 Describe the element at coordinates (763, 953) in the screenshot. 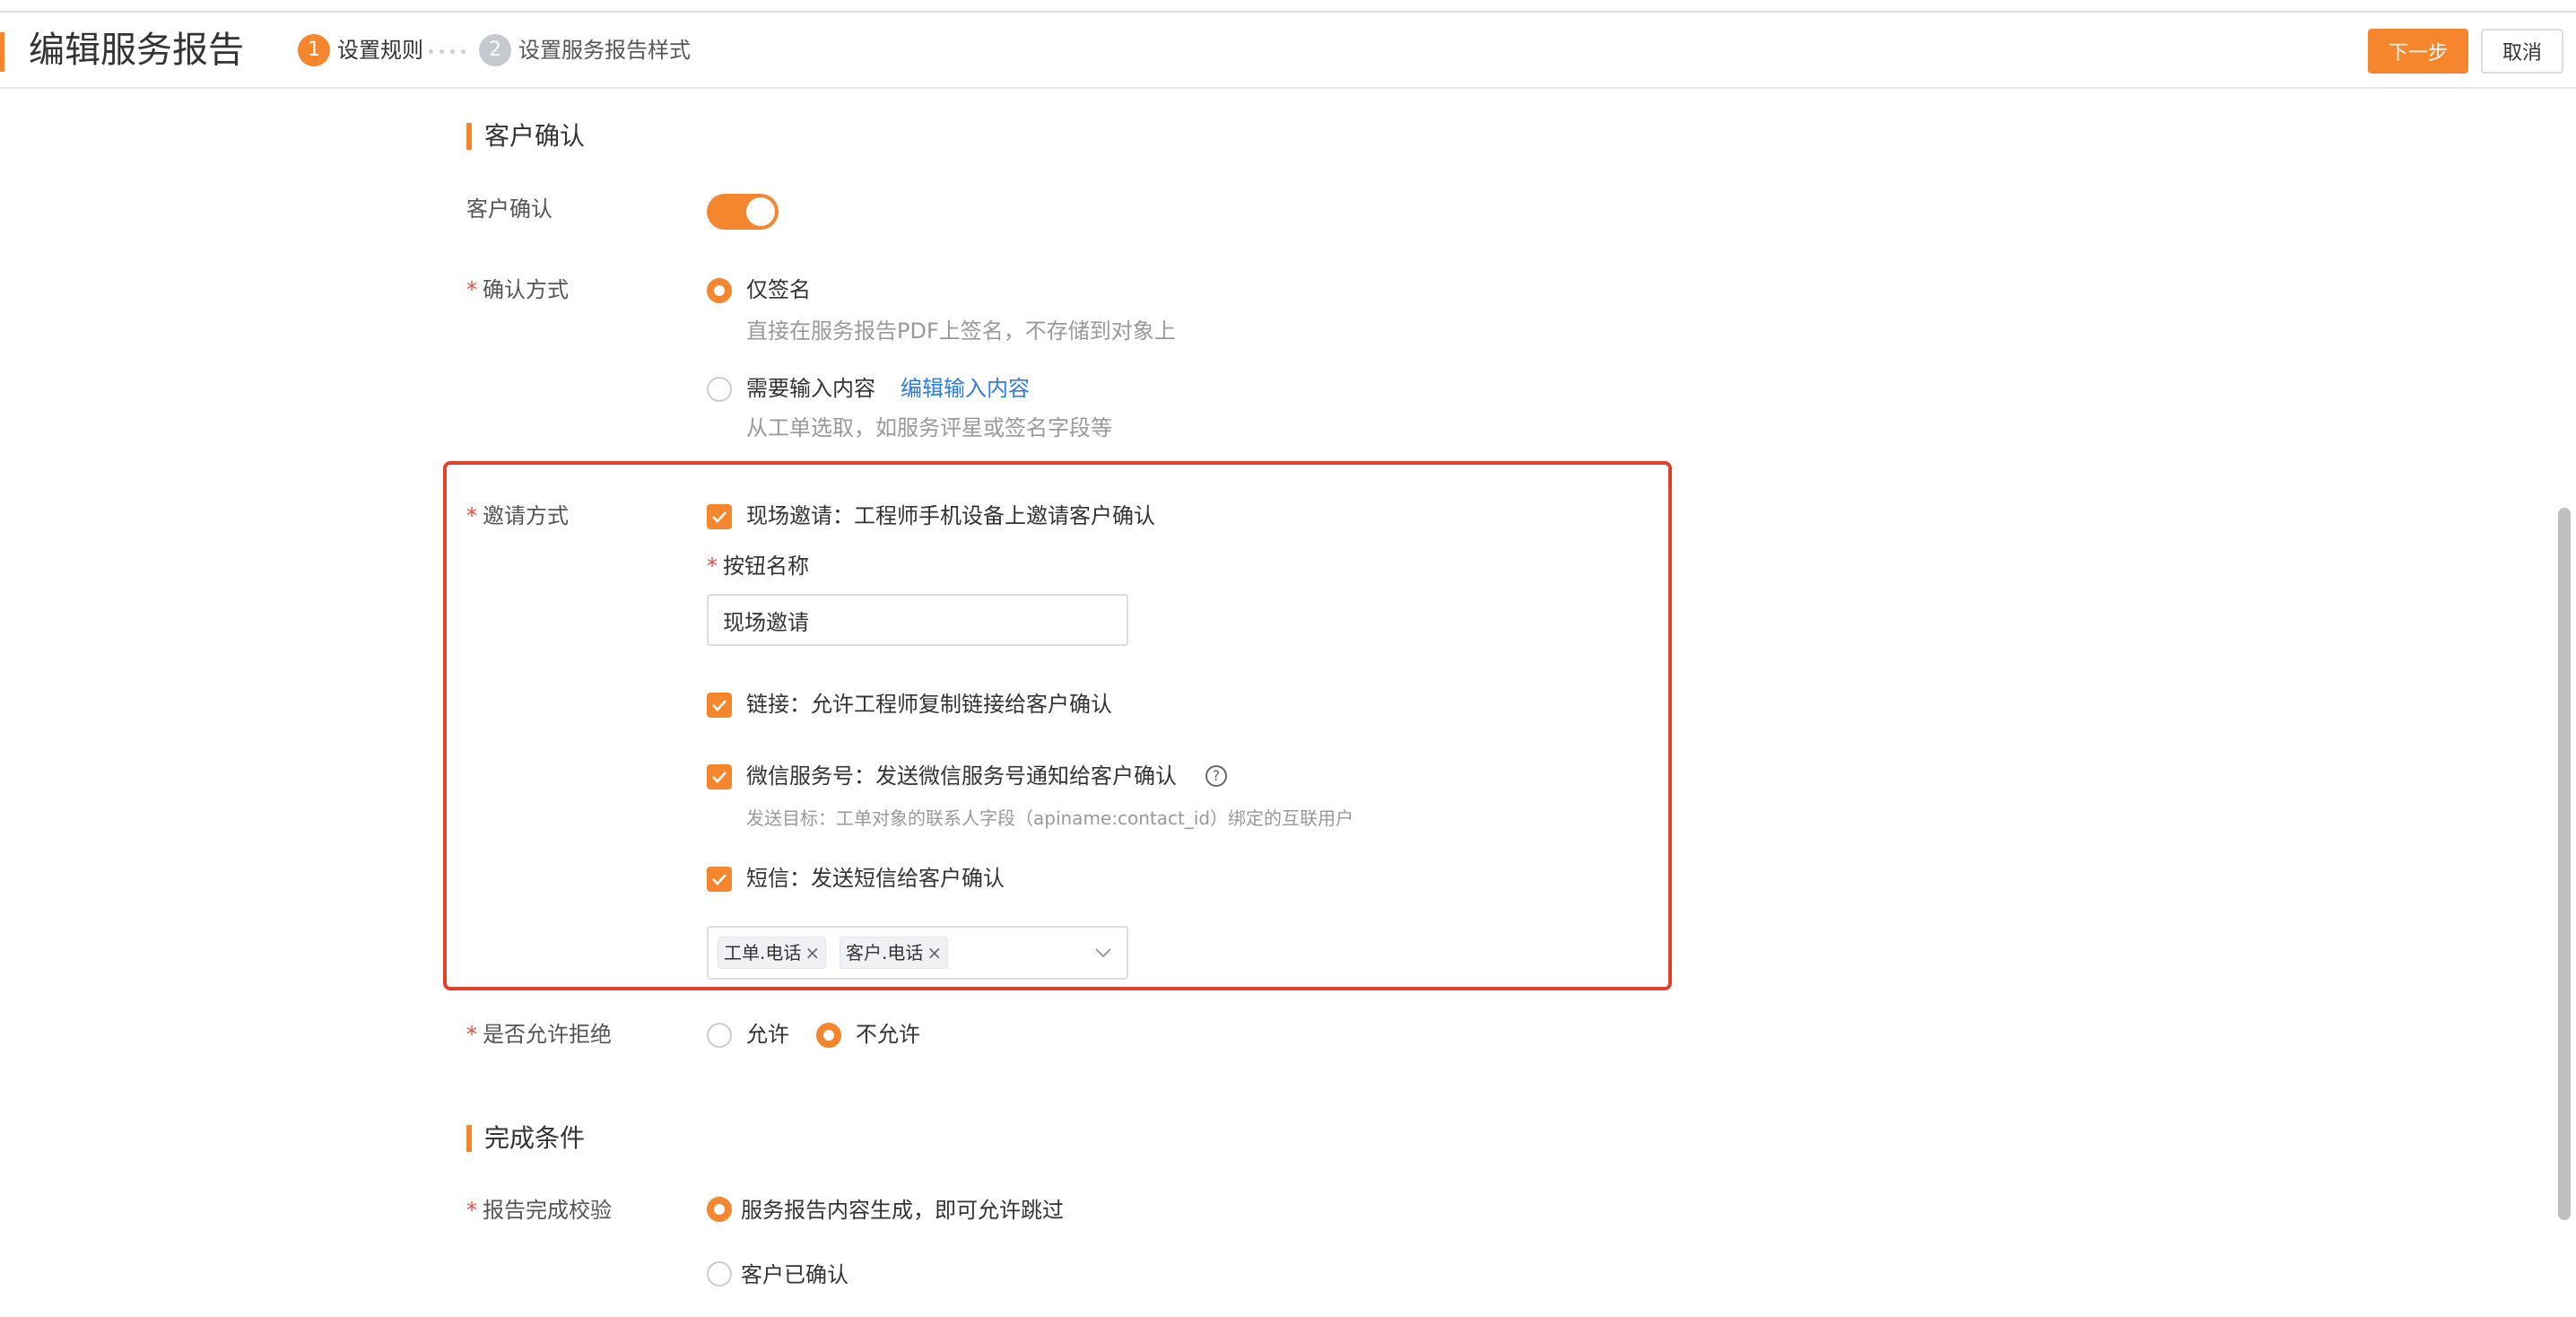

I see `recipient-tag-text: 工单.电话` at that location.